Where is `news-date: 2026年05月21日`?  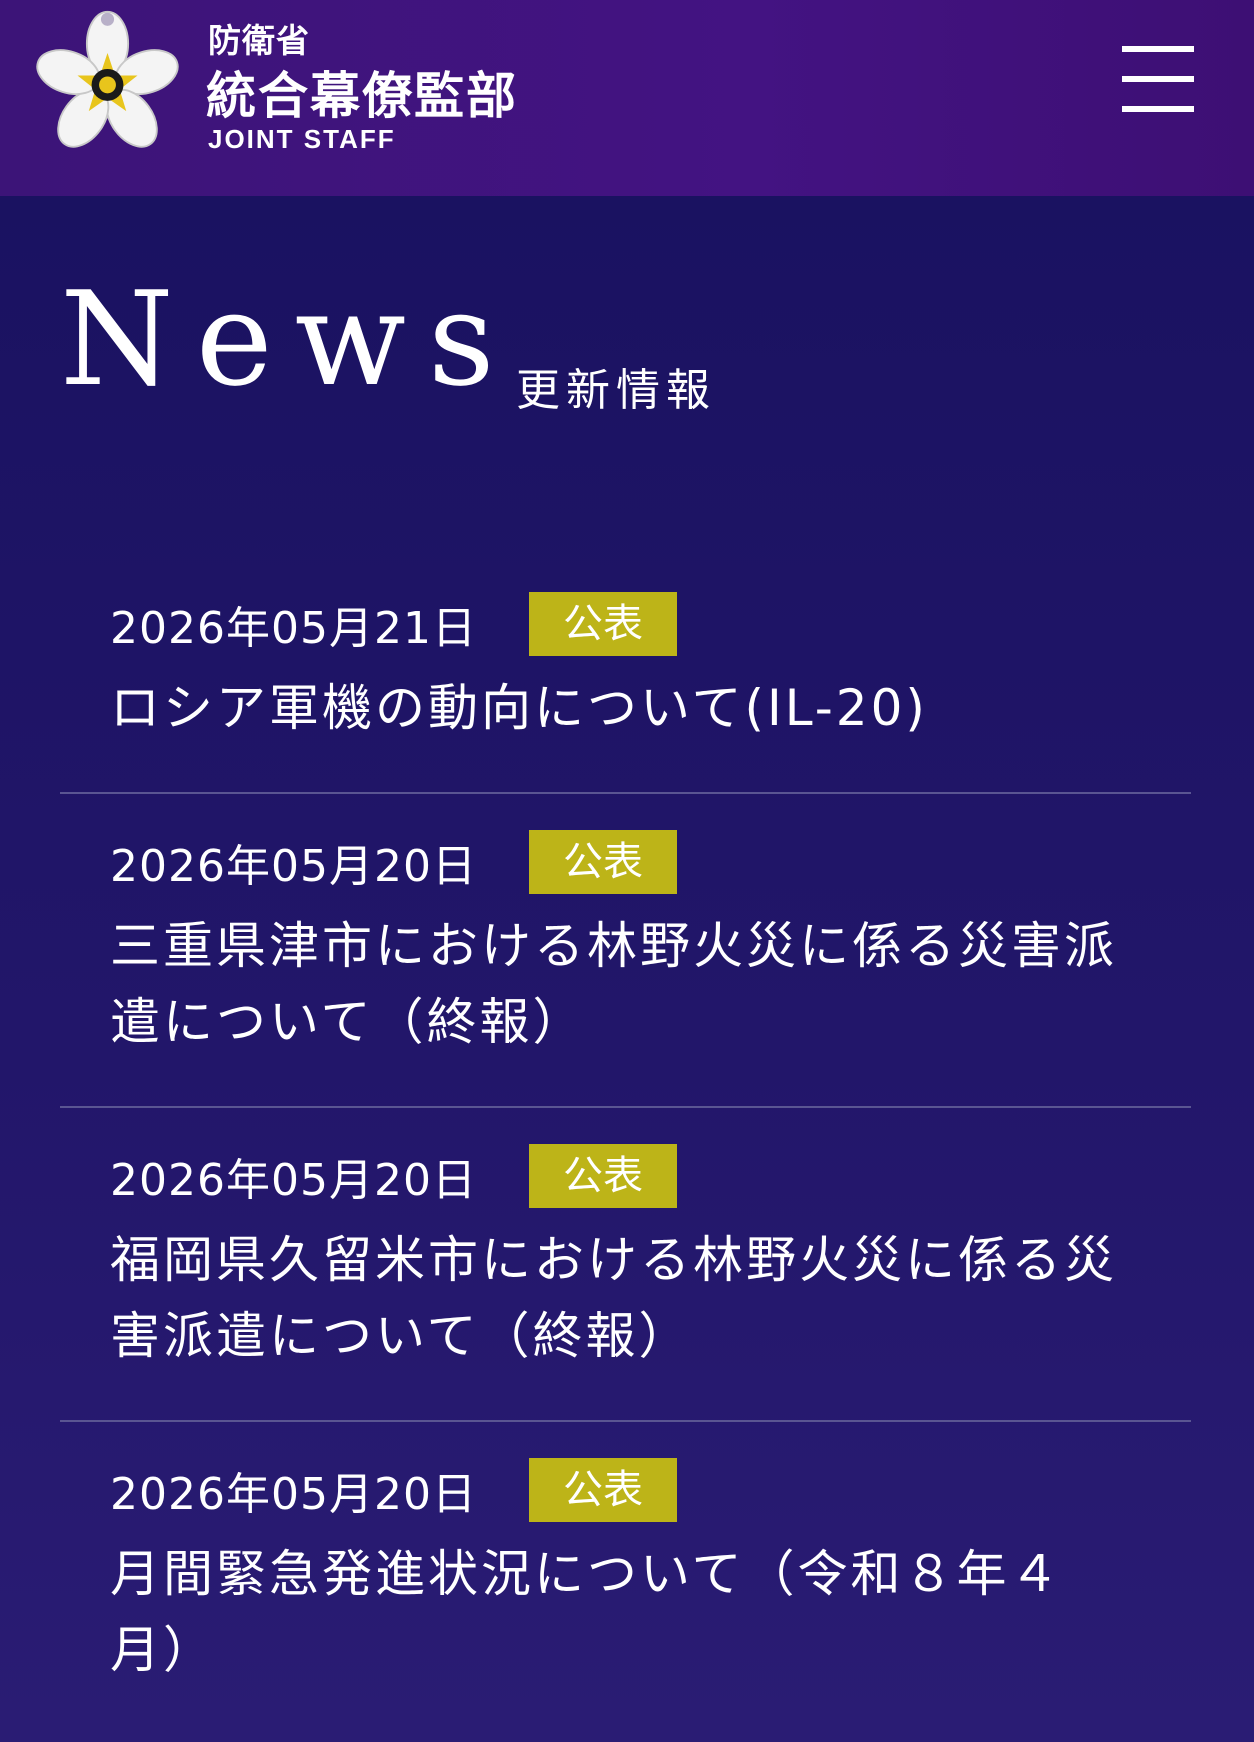
news-date: 2026年05月21日 is located at coordinates (293, 628).